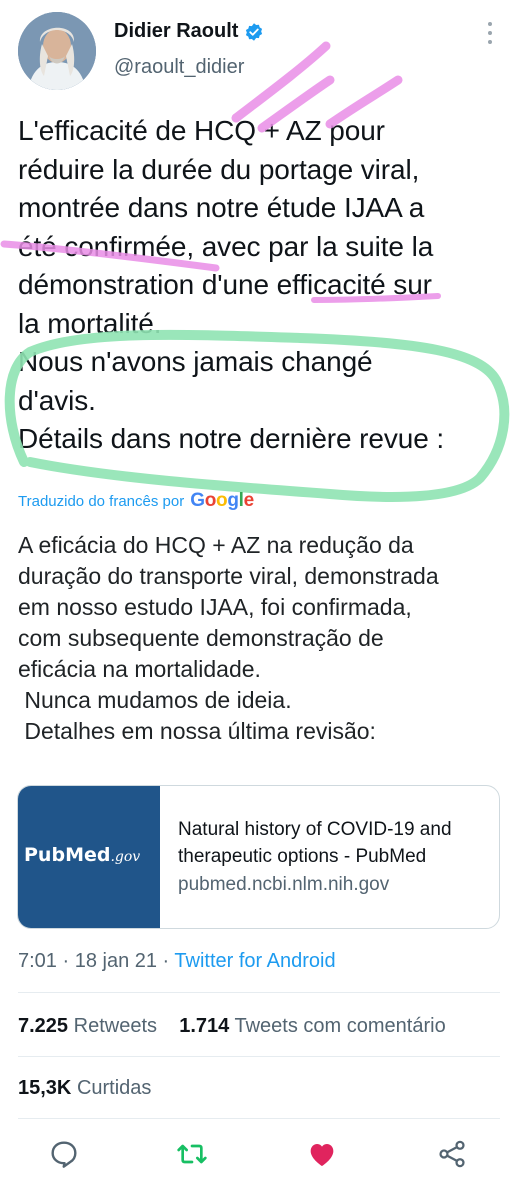 This screenshot has width=516, height=1200. What do you see at coordinates (57, 400) in the screenshot?
I see `tweet-line: d'avis.` at bounding box center [57, 400].